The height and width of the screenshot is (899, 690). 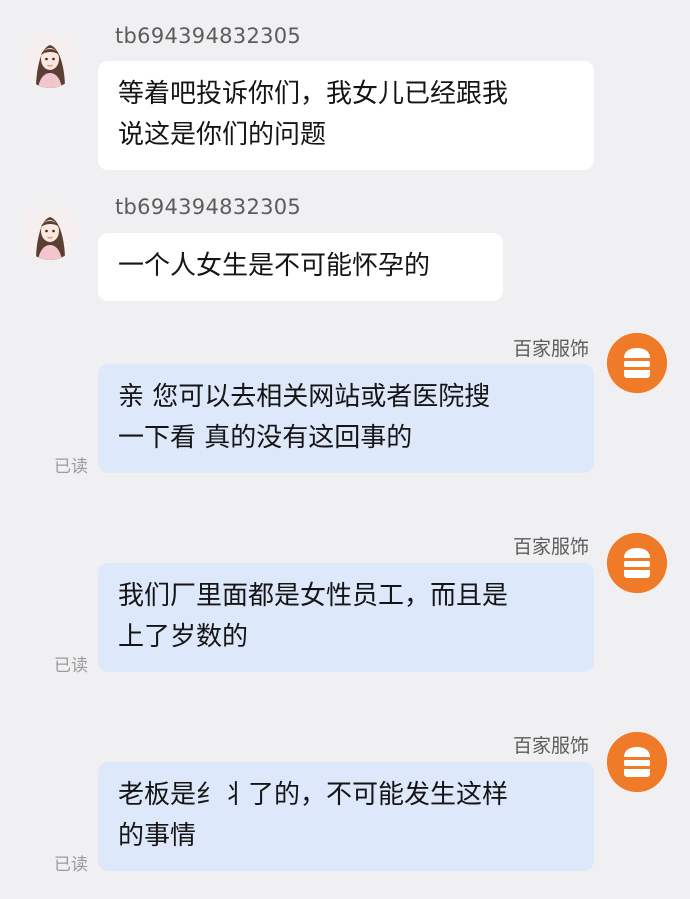 What do you see at coordinates (346, 617) in the screenshot?
I see `message-bubble: 我们厂里面都是女性员工，而且是 上了岁数的` at bounding box center [346, 617].